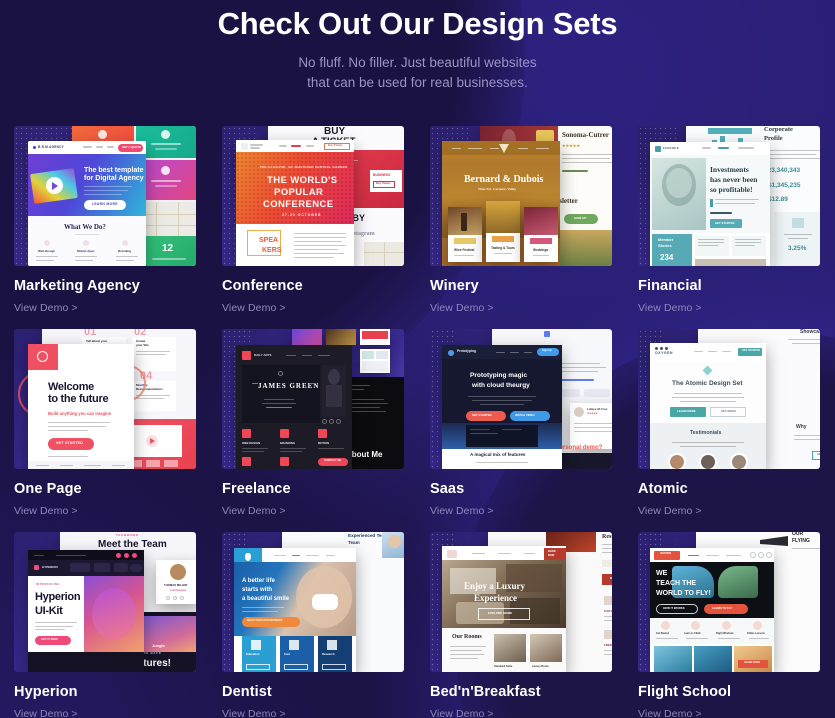  Describe the element at coordinates (176, 585) in the screenshot. I see `preview-member-name: THOMAS MILLER` at that location.